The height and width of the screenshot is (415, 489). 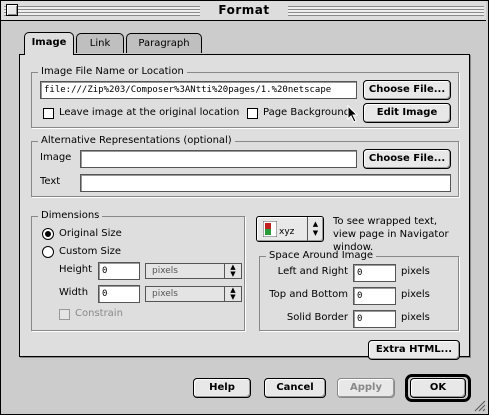 I want to click on mouse-pointer-icon, so click(x=353, y=114).